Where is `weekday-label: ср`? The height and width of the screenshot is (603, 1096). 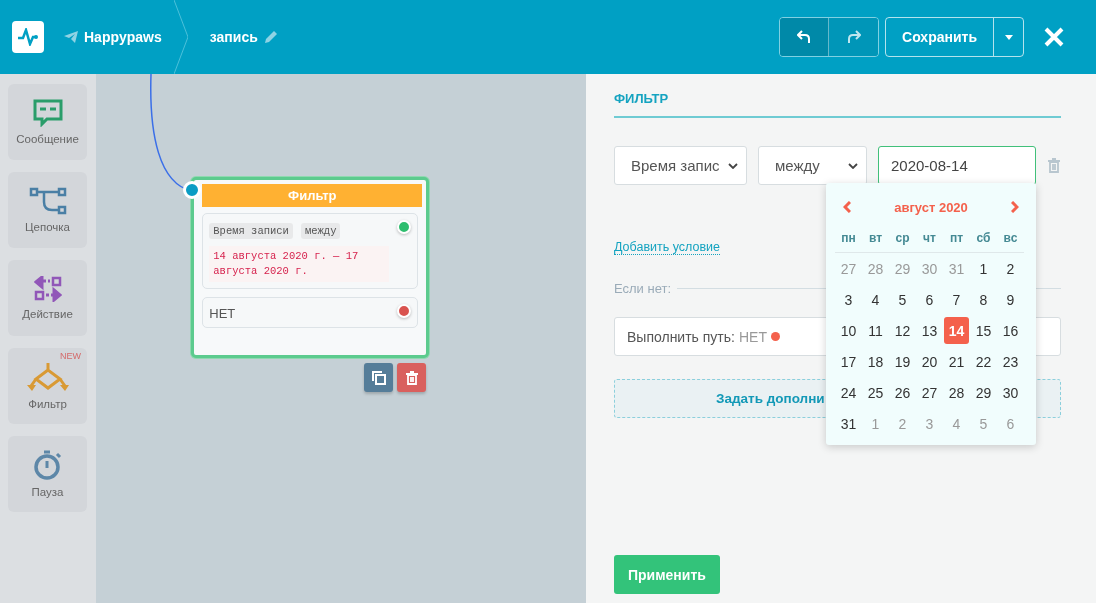
weekday-label: ср is located at coordinates (902, 238).